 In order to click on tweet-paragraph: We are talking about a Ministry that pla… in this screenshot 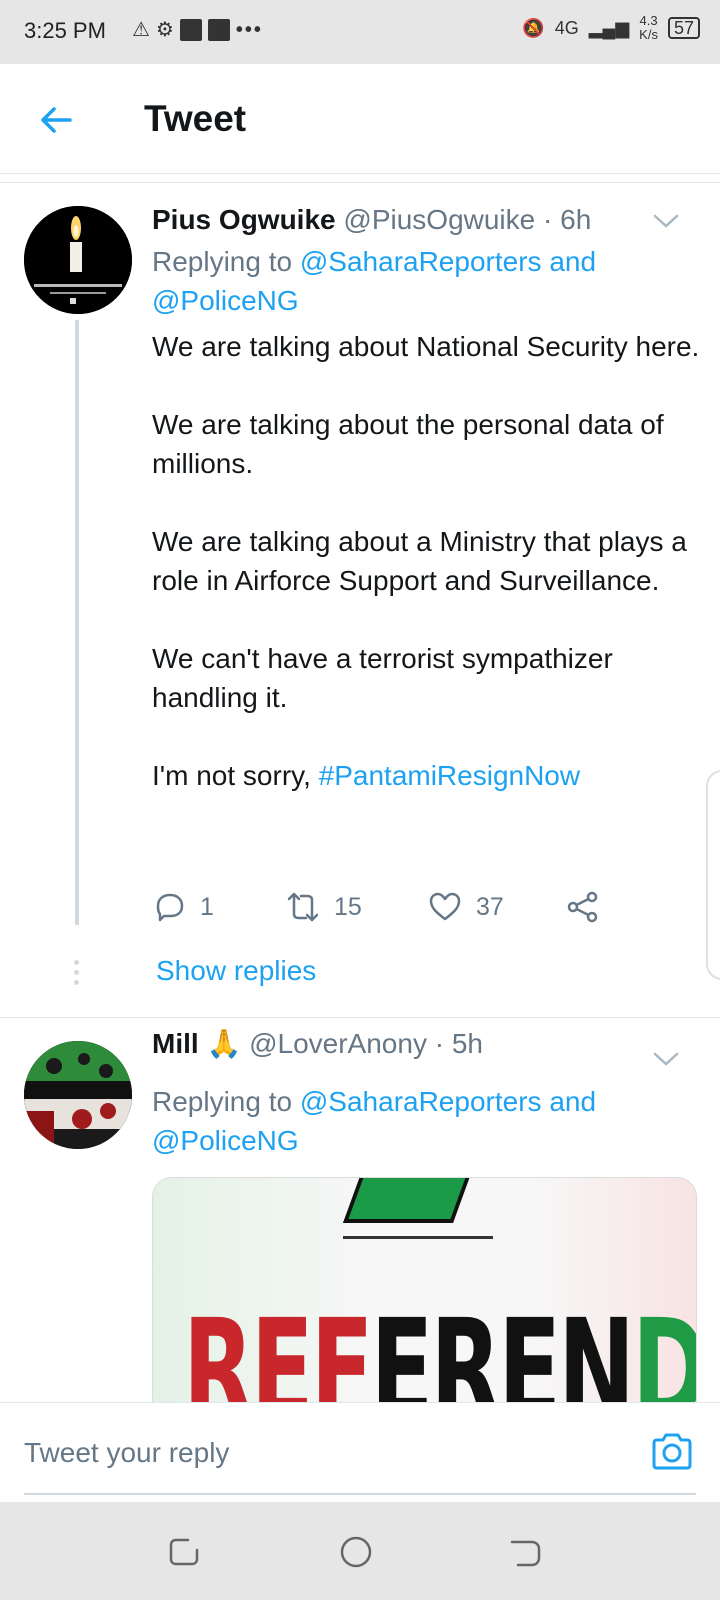, I will do `click(419, 561)`.